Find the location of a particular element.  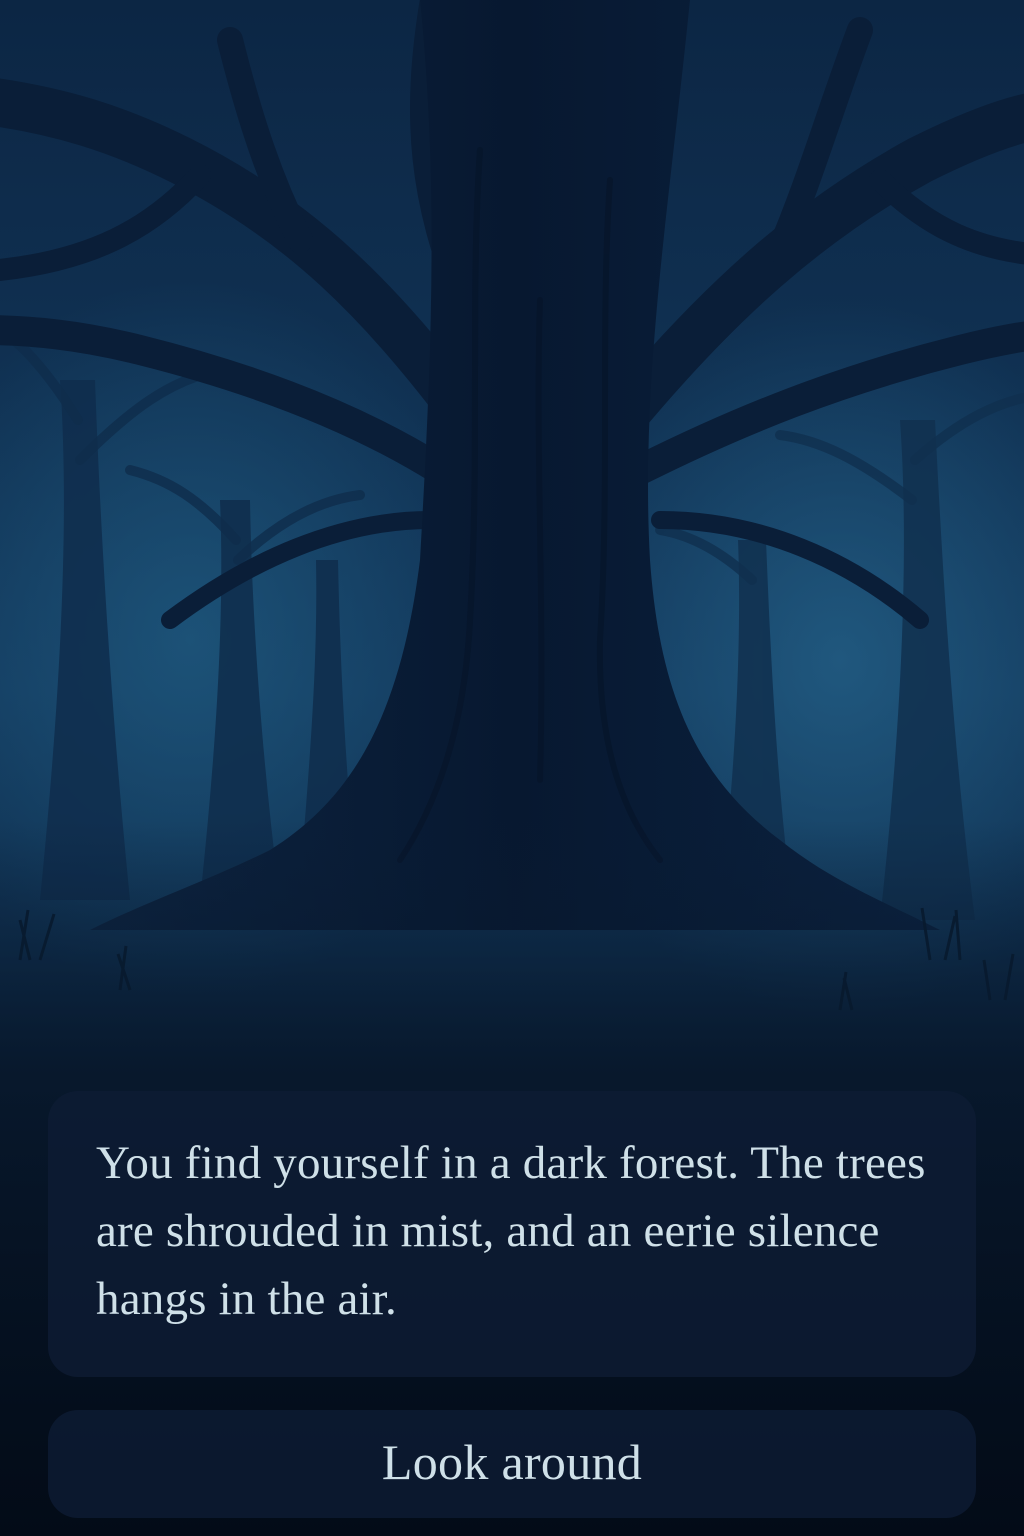

choice-label: Look around is located at coordinates (512, 1462).